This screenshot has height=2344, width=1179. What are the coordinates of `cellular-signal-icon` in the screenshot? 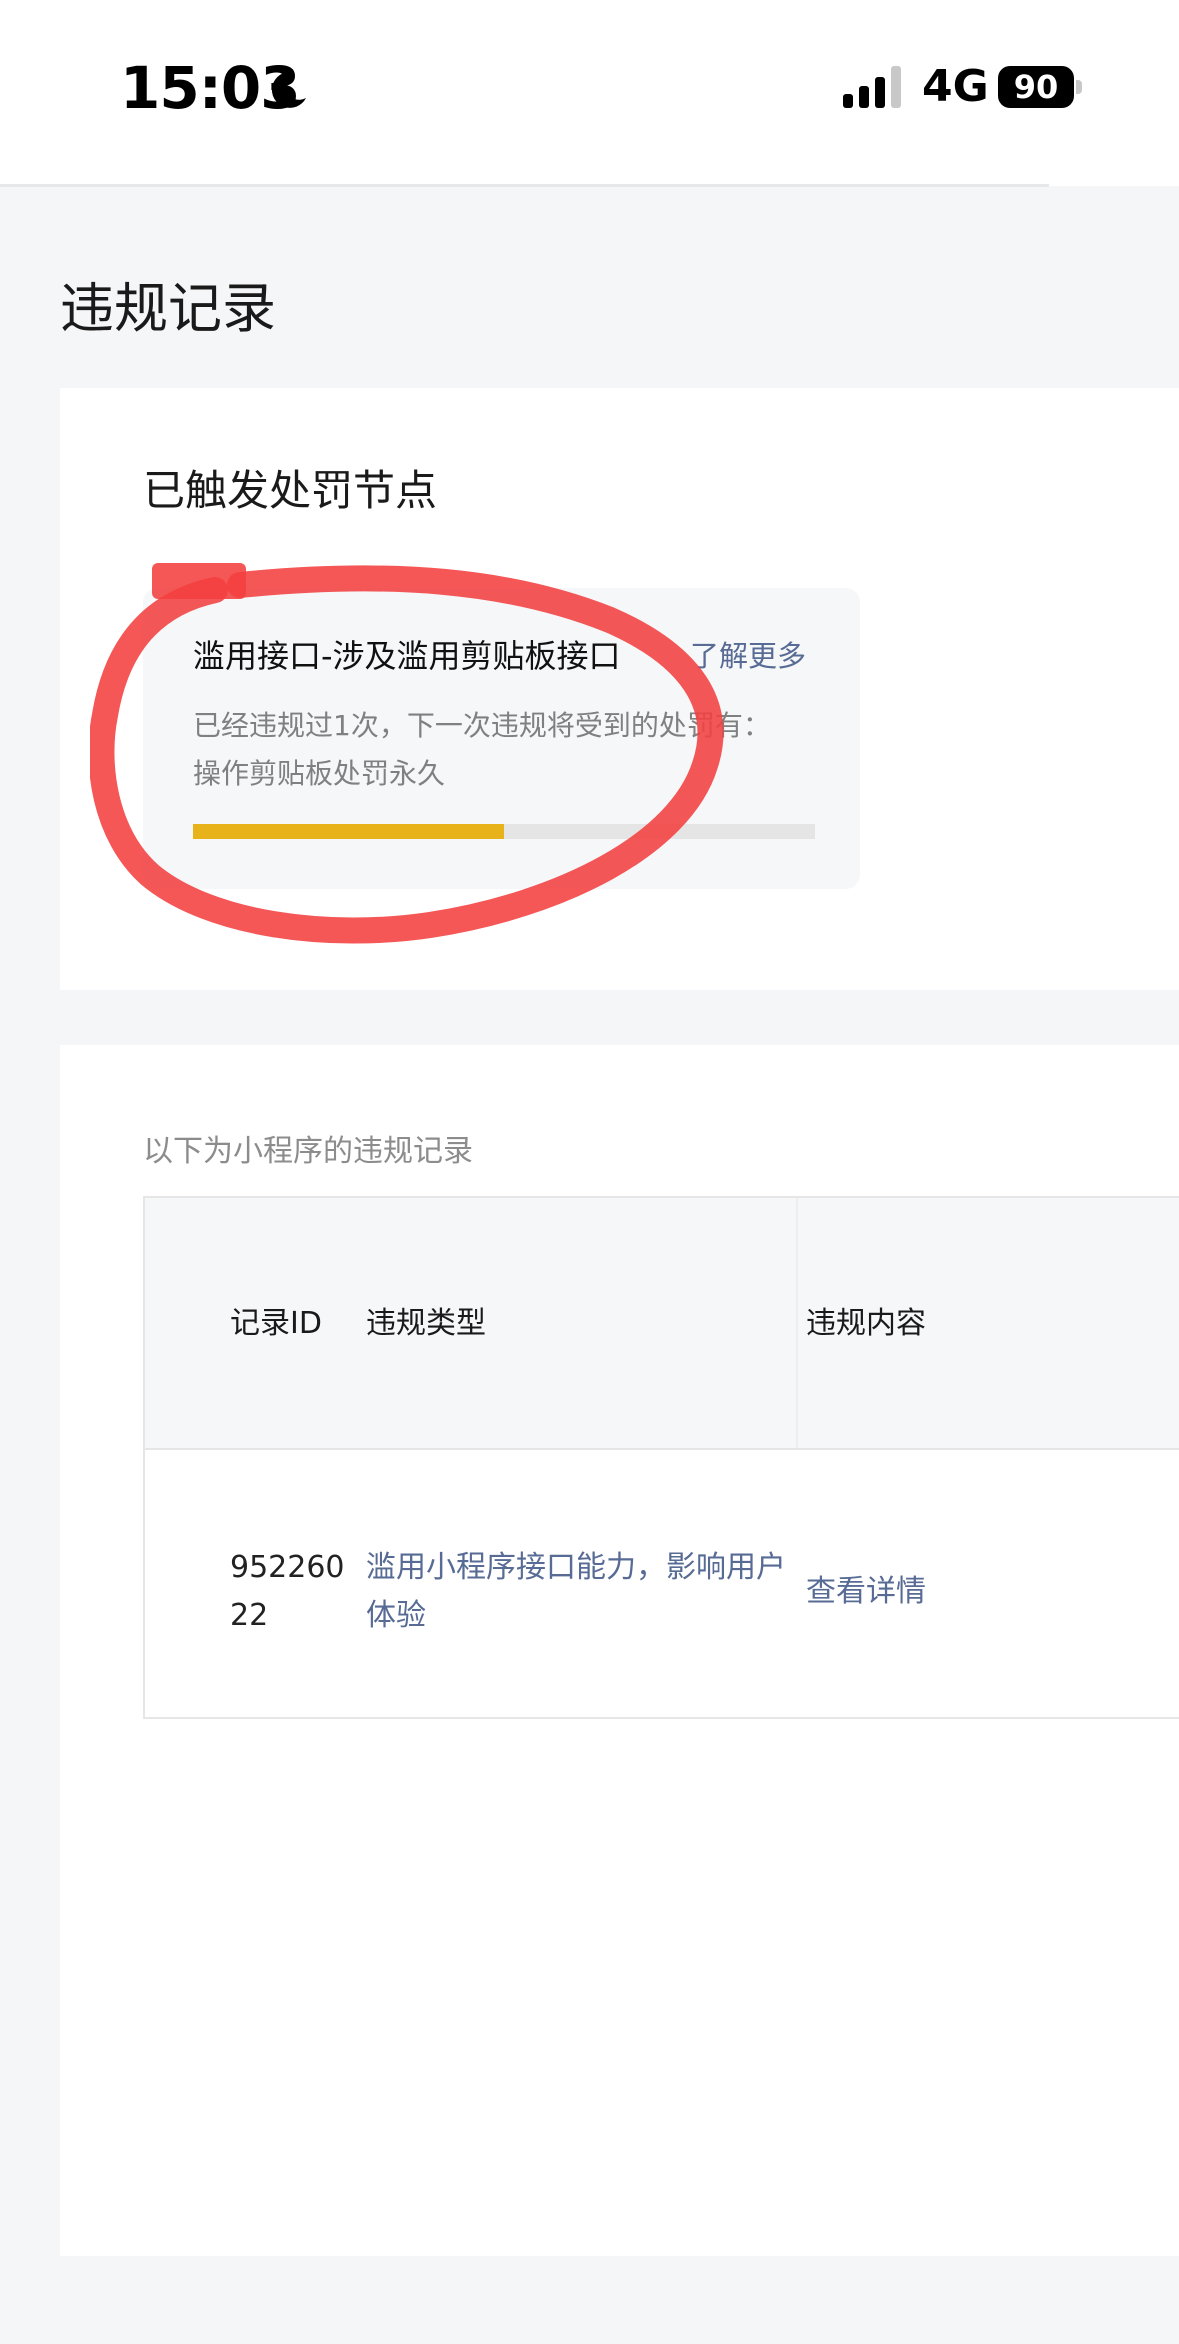 It's located at (872, 87).